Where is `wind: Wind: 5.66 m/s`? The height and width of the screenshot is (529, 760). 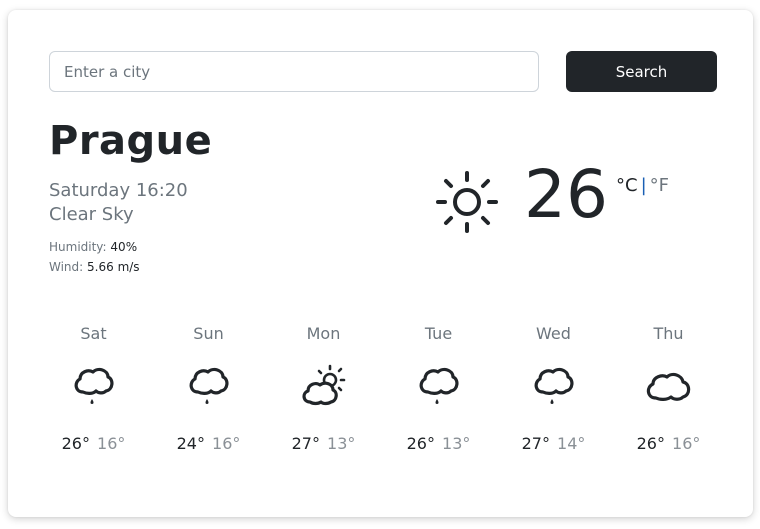
wind: Wind: 5.66 m/s is located at coordinates (94, 267).